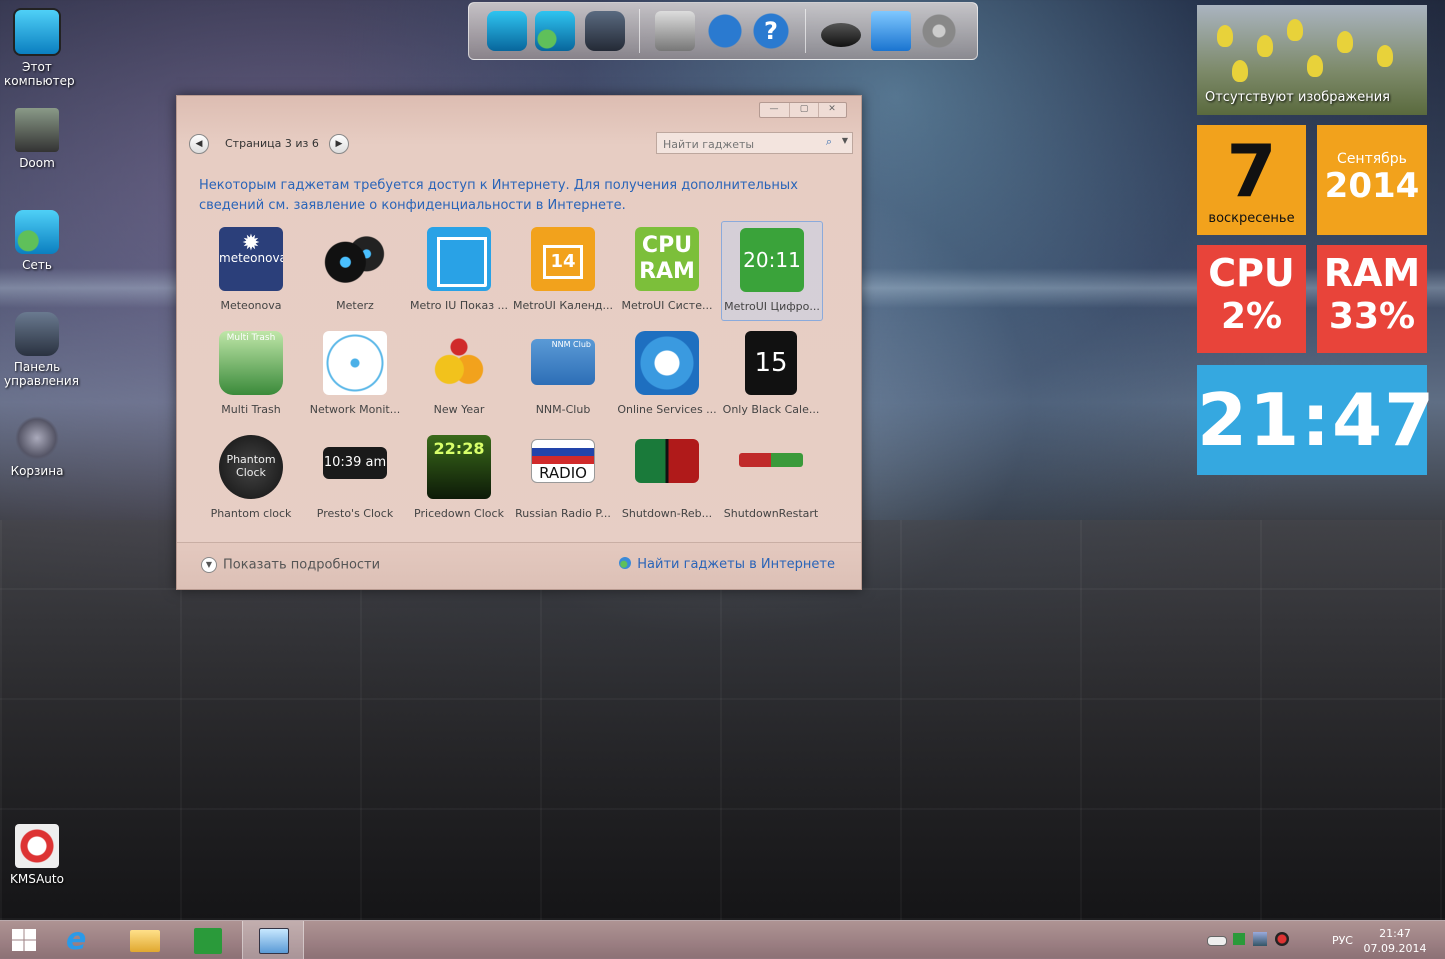  What do you see at coordinates (563, 374) in the screenshot?
I see `gadget-tile: NNM Club NNM-Club` at bounding box center [563, 374].